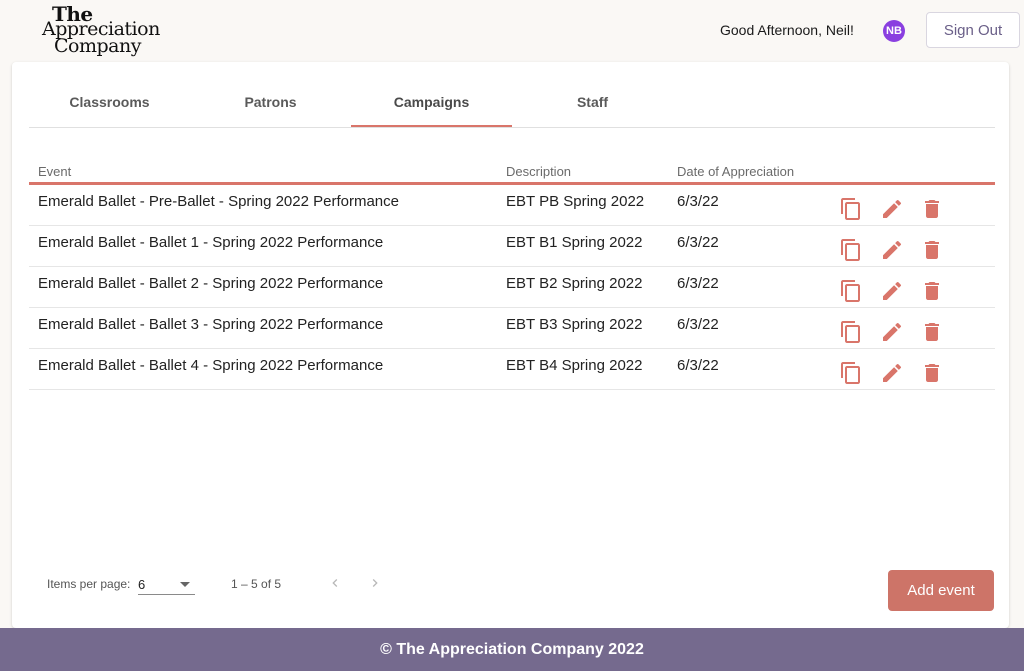 This screenshot has width=1024, height=671. I want to click on description-cell: EBT B4 Spring 2022, so click(574, 365).